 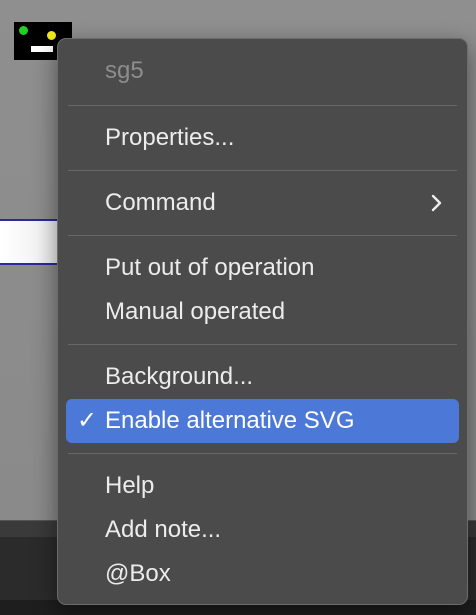 I want to click on menu-item-command: Command, so click(x=262, y=203).